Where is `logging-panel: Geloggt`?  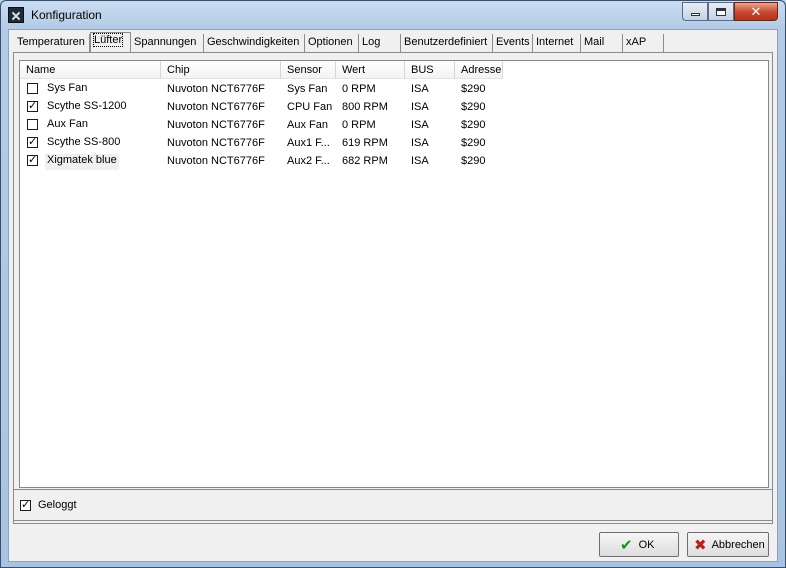
logging-panel: Geloggt is located at coordinates (393, 505).